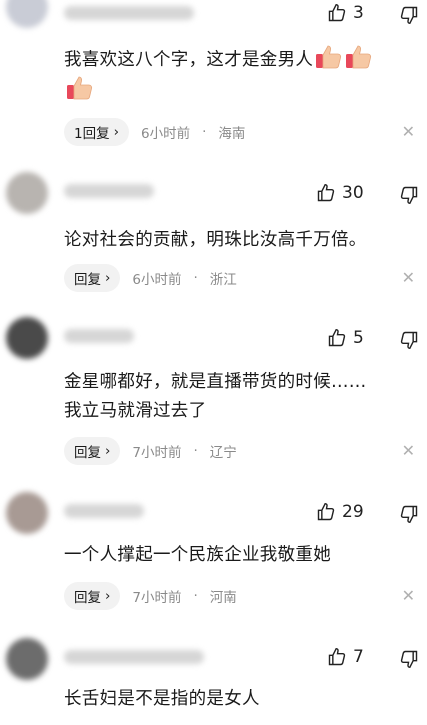  I want to click on comment-text: 一个人撑起一个民族企业我敬重她, so click(235, 555).